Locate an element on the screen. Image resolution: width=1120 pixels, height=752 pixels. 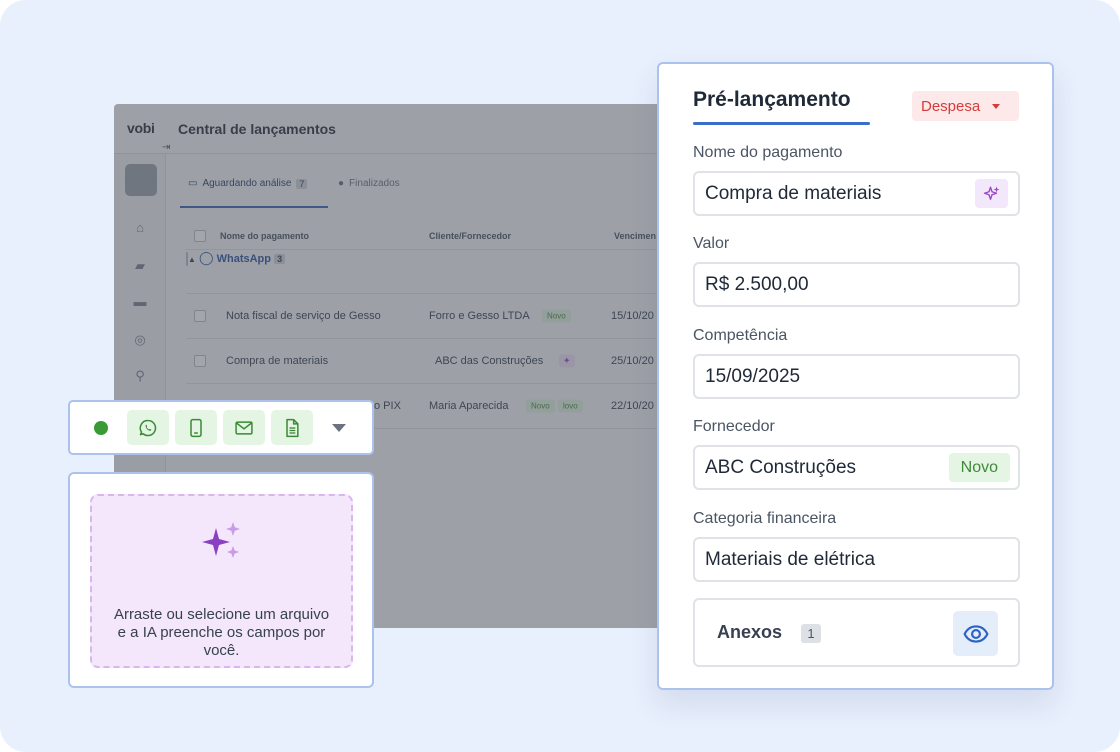
field-label: Fornecedor is located at coordinates (734, 426).